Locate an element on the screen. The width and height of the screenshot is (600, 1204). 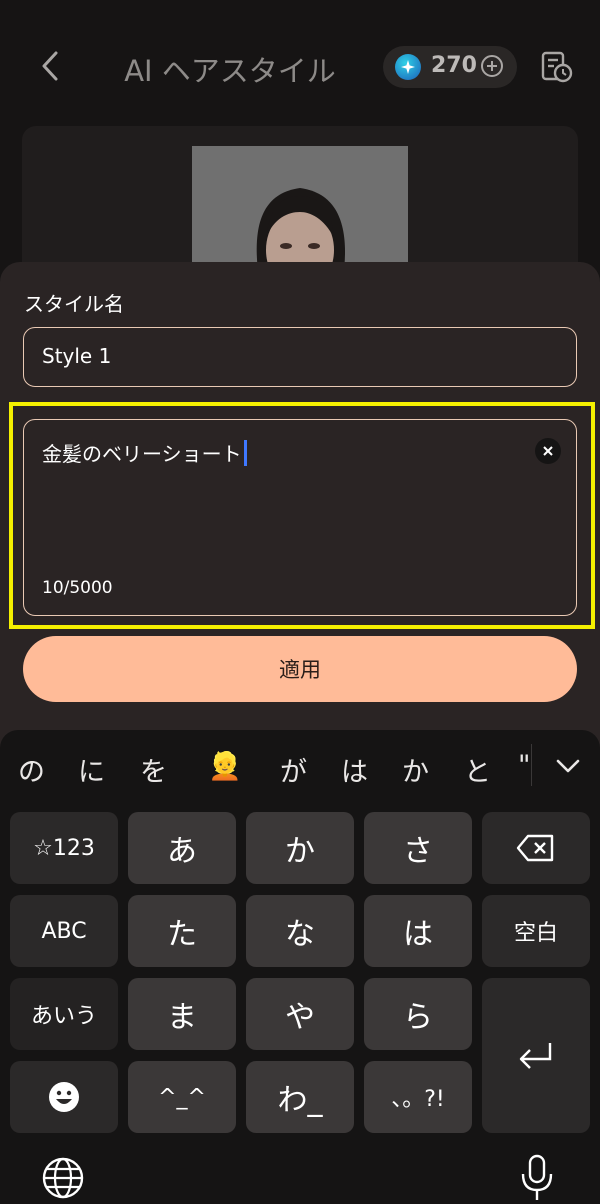
space-key: 空白 is located at coordinates (536, 931).